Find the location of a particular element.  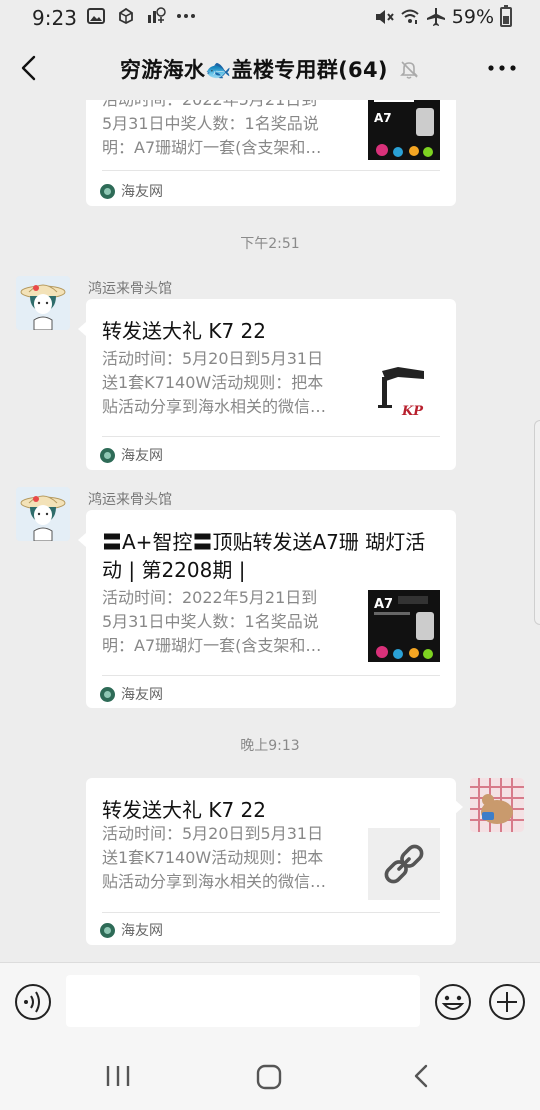

chevron-left-icon is located at coordinates (28, 68).